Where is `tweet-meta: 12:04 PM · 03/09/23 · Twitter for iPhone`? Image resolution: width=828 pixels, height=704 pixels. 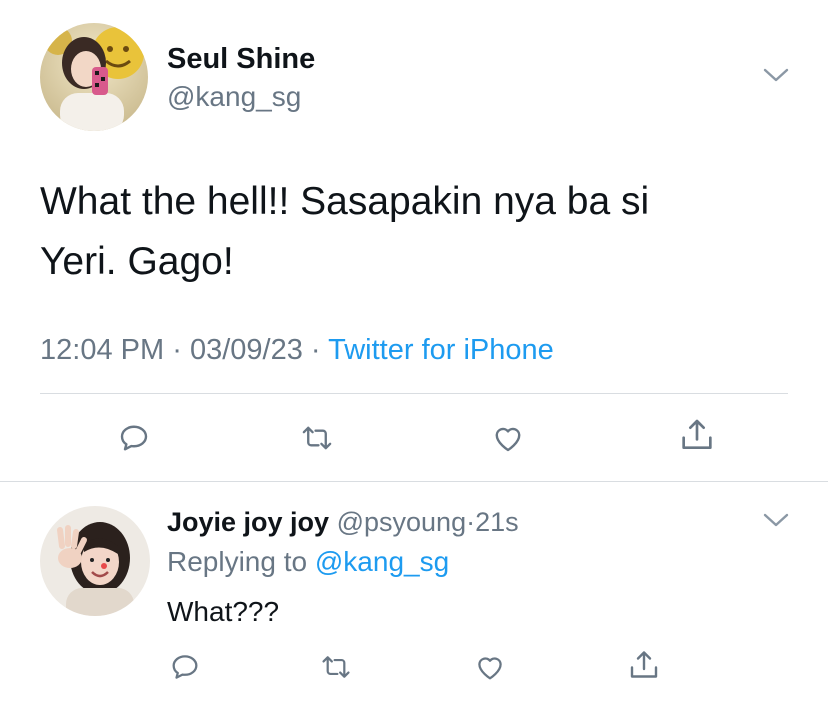 tweet-meta: 12:04 PM · 03/09/23 · Twitter for iPhone is located at coordinates (297, 350).